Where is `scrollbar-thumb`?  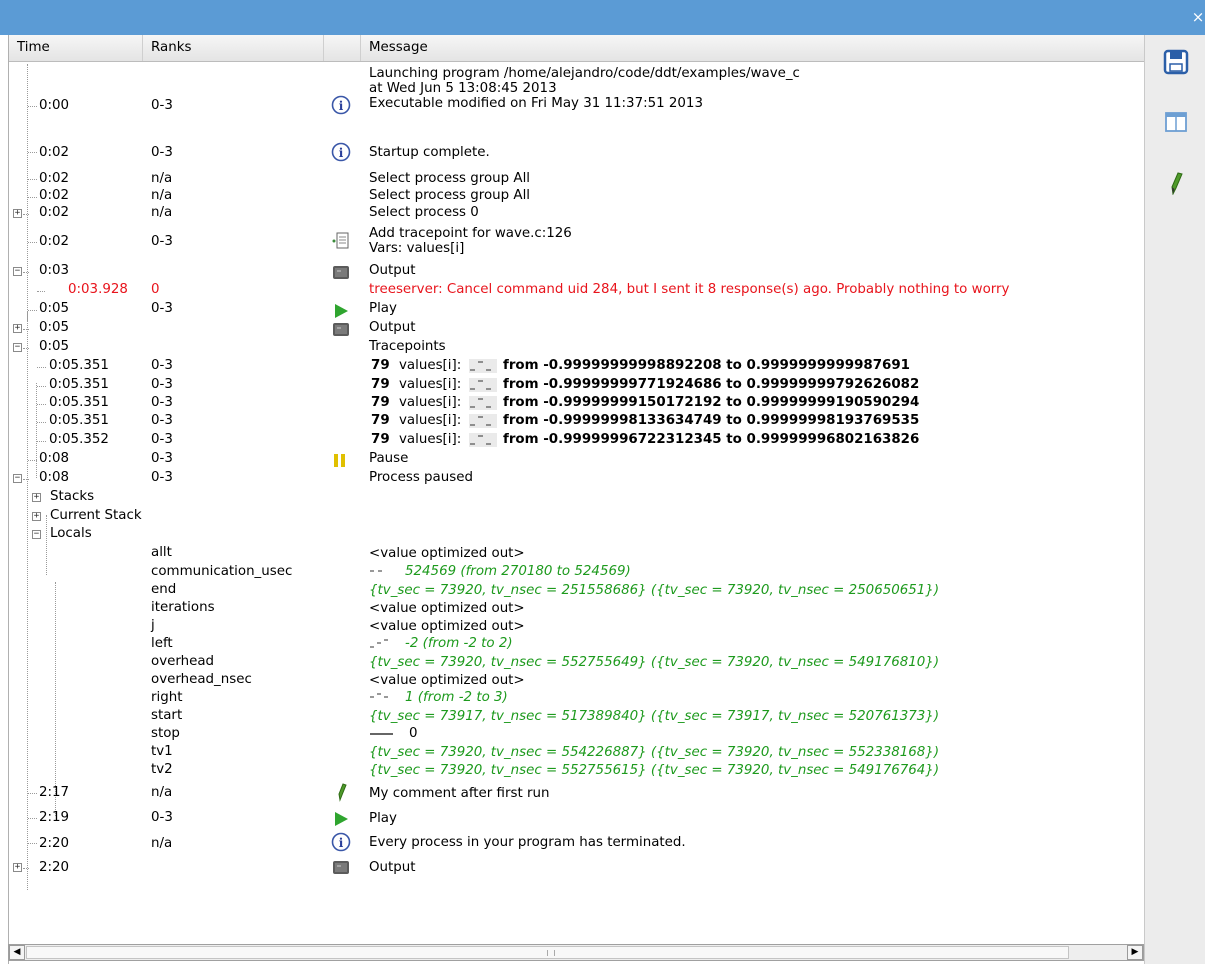 scrollbar-thumb is located at coordinates (547, 952).